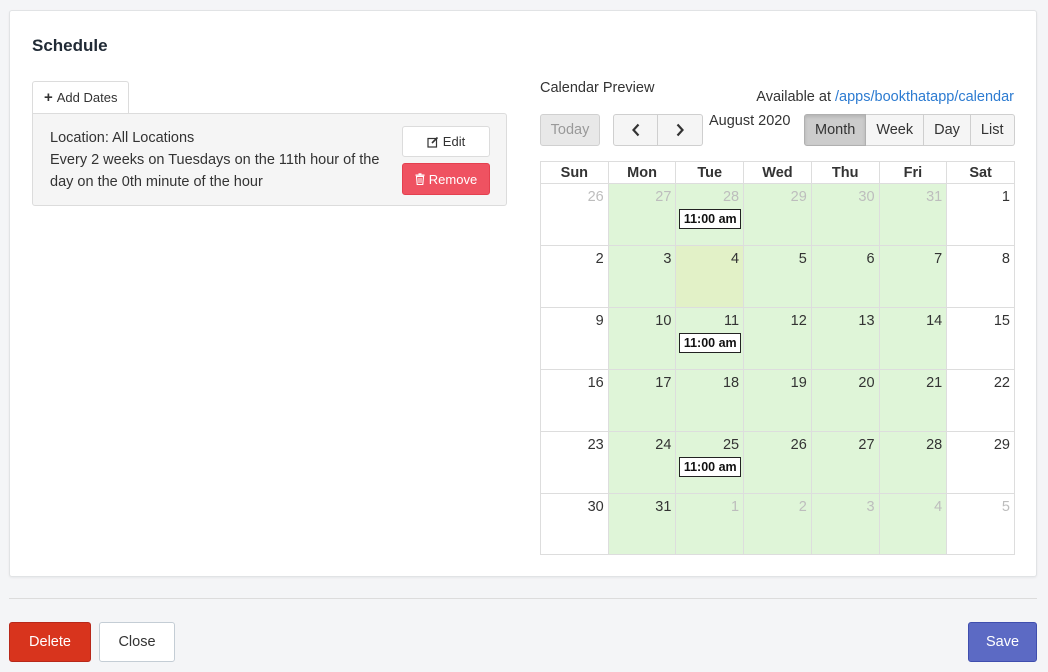 Image resolution: width=1048 pixels, height=672 pixels. I want to click on calendar-week: 16 17 18 19 20 21 22, so click(777, 400).